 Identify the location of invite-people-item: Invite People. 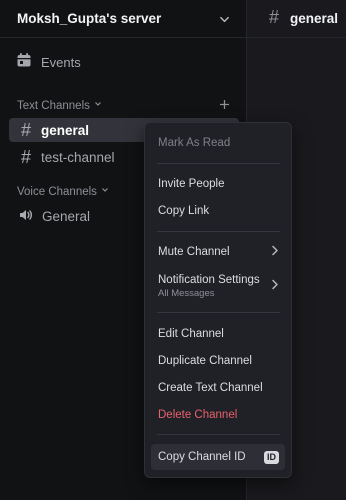
(218, 184).